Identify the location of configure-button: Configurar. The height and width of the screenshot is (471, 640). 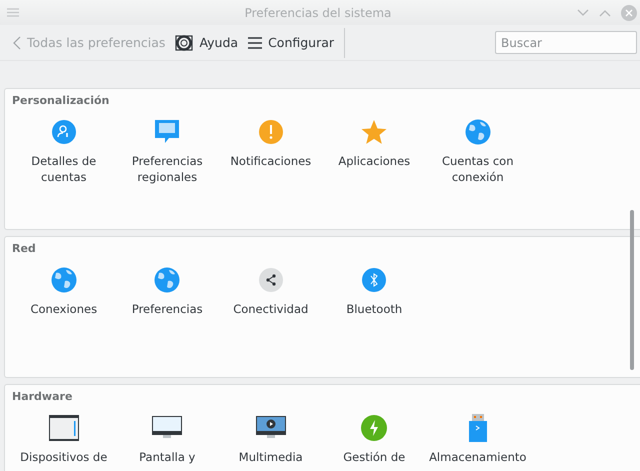
(291, 43).